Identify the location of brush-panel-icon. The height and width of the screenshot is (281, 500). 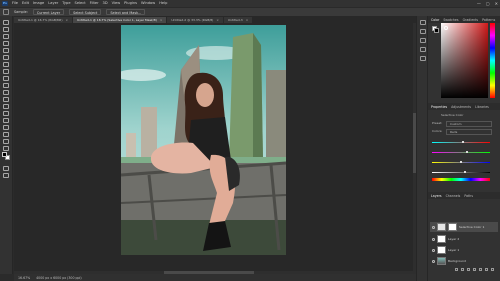
(423, 49).